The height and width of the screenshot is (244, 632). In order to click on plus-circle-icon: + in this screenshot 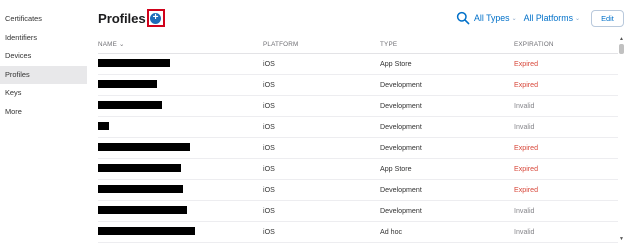, I will do `click(155, 17)`.